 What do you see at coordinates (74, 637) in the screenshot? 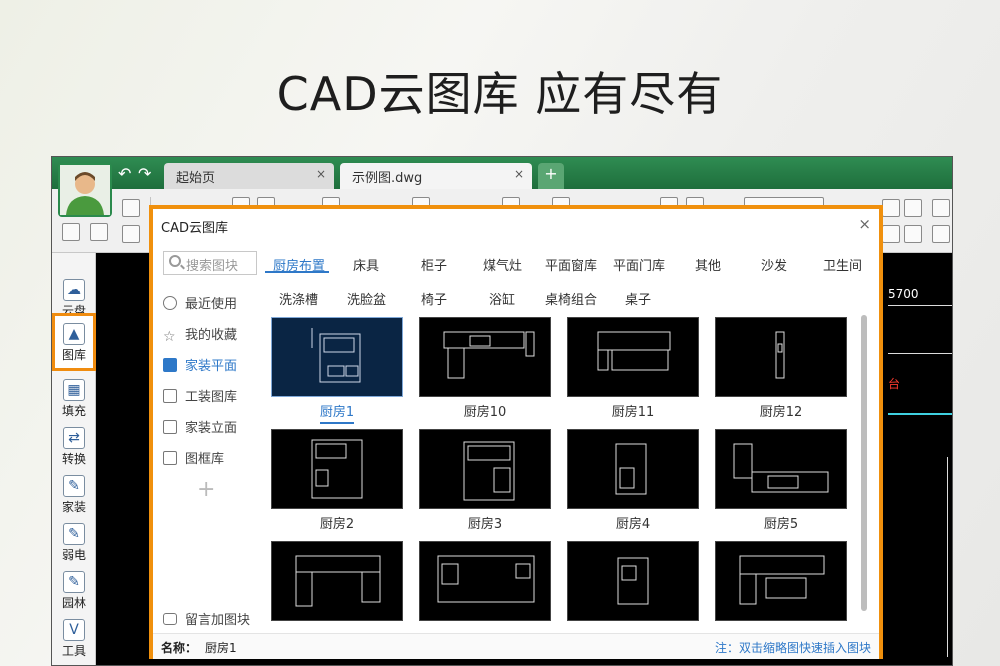
I see `sidebar-item-tools: V 工具` at bounding box center [74, 637].